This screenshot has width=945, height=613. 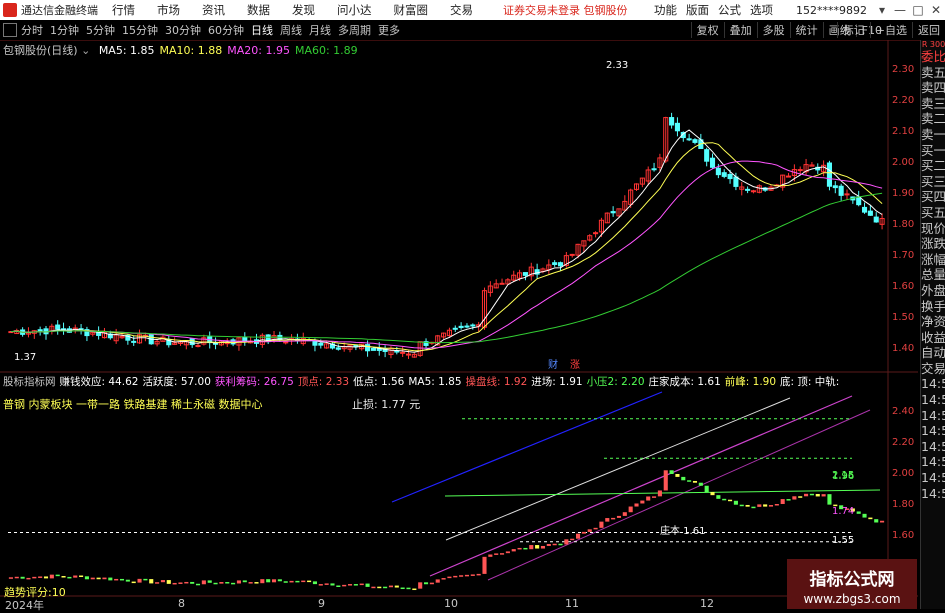 I want to click on side-item: 买四, so click(x=933, y=197).